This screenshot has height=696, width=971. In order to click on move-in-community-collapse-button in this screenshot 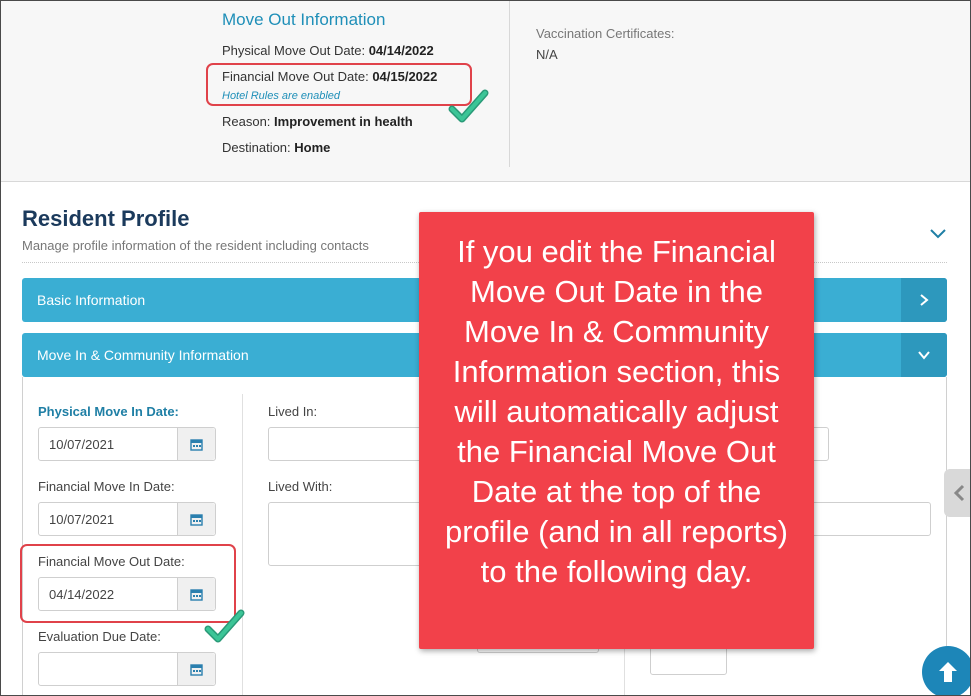, I will do `click(924, 355)`.